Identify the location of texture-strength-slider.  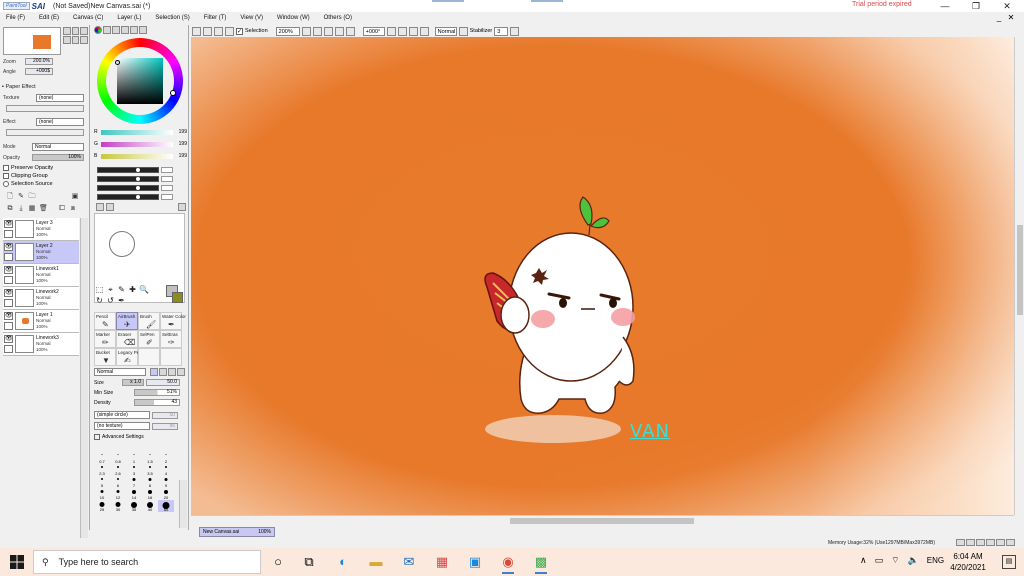
(45, 108).